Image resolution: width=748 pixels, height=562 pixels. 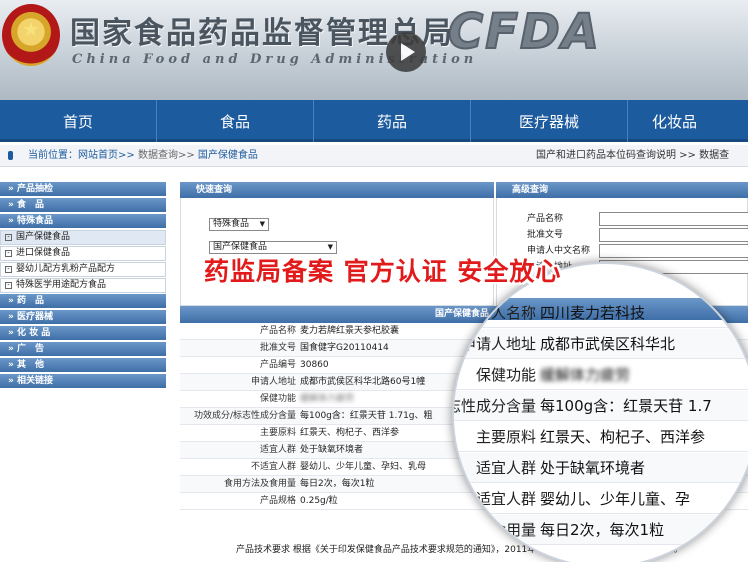 I want to click on nav-item-5: 化妆品, so click(x=688, y=121).